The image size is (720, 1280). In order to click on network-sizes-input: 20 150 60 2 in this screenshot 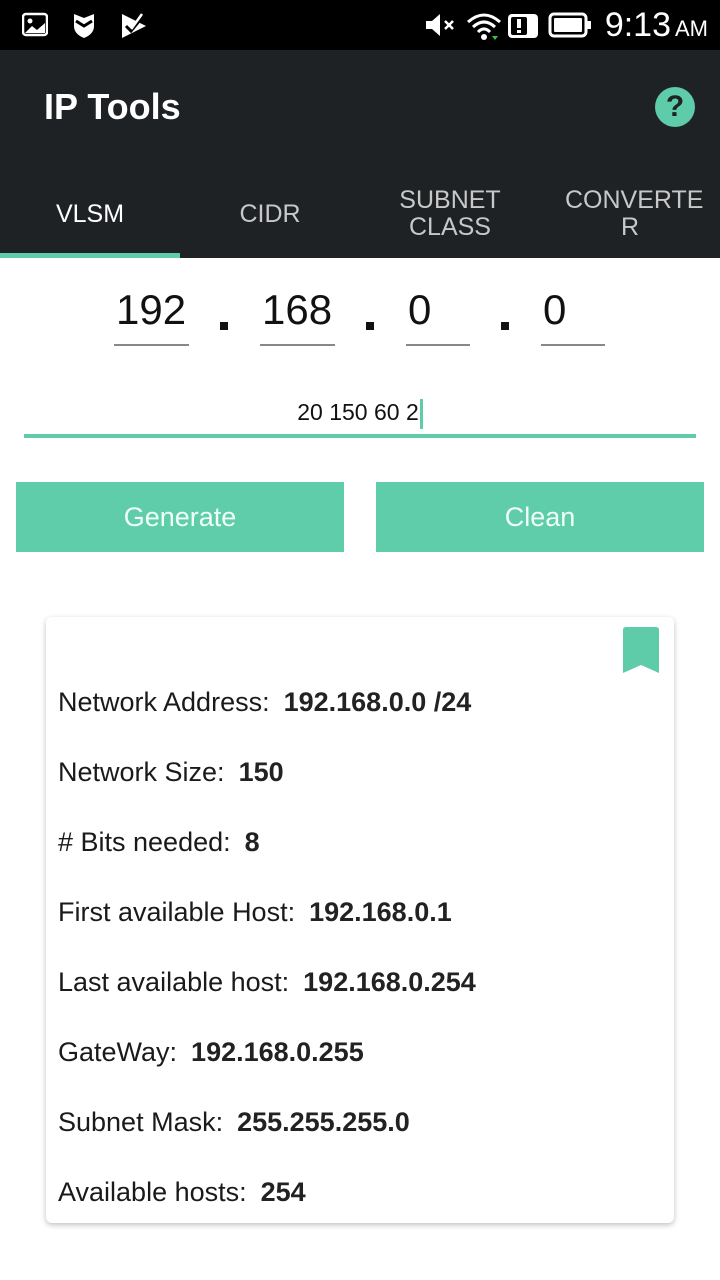, I will do `click(360, 414)`.